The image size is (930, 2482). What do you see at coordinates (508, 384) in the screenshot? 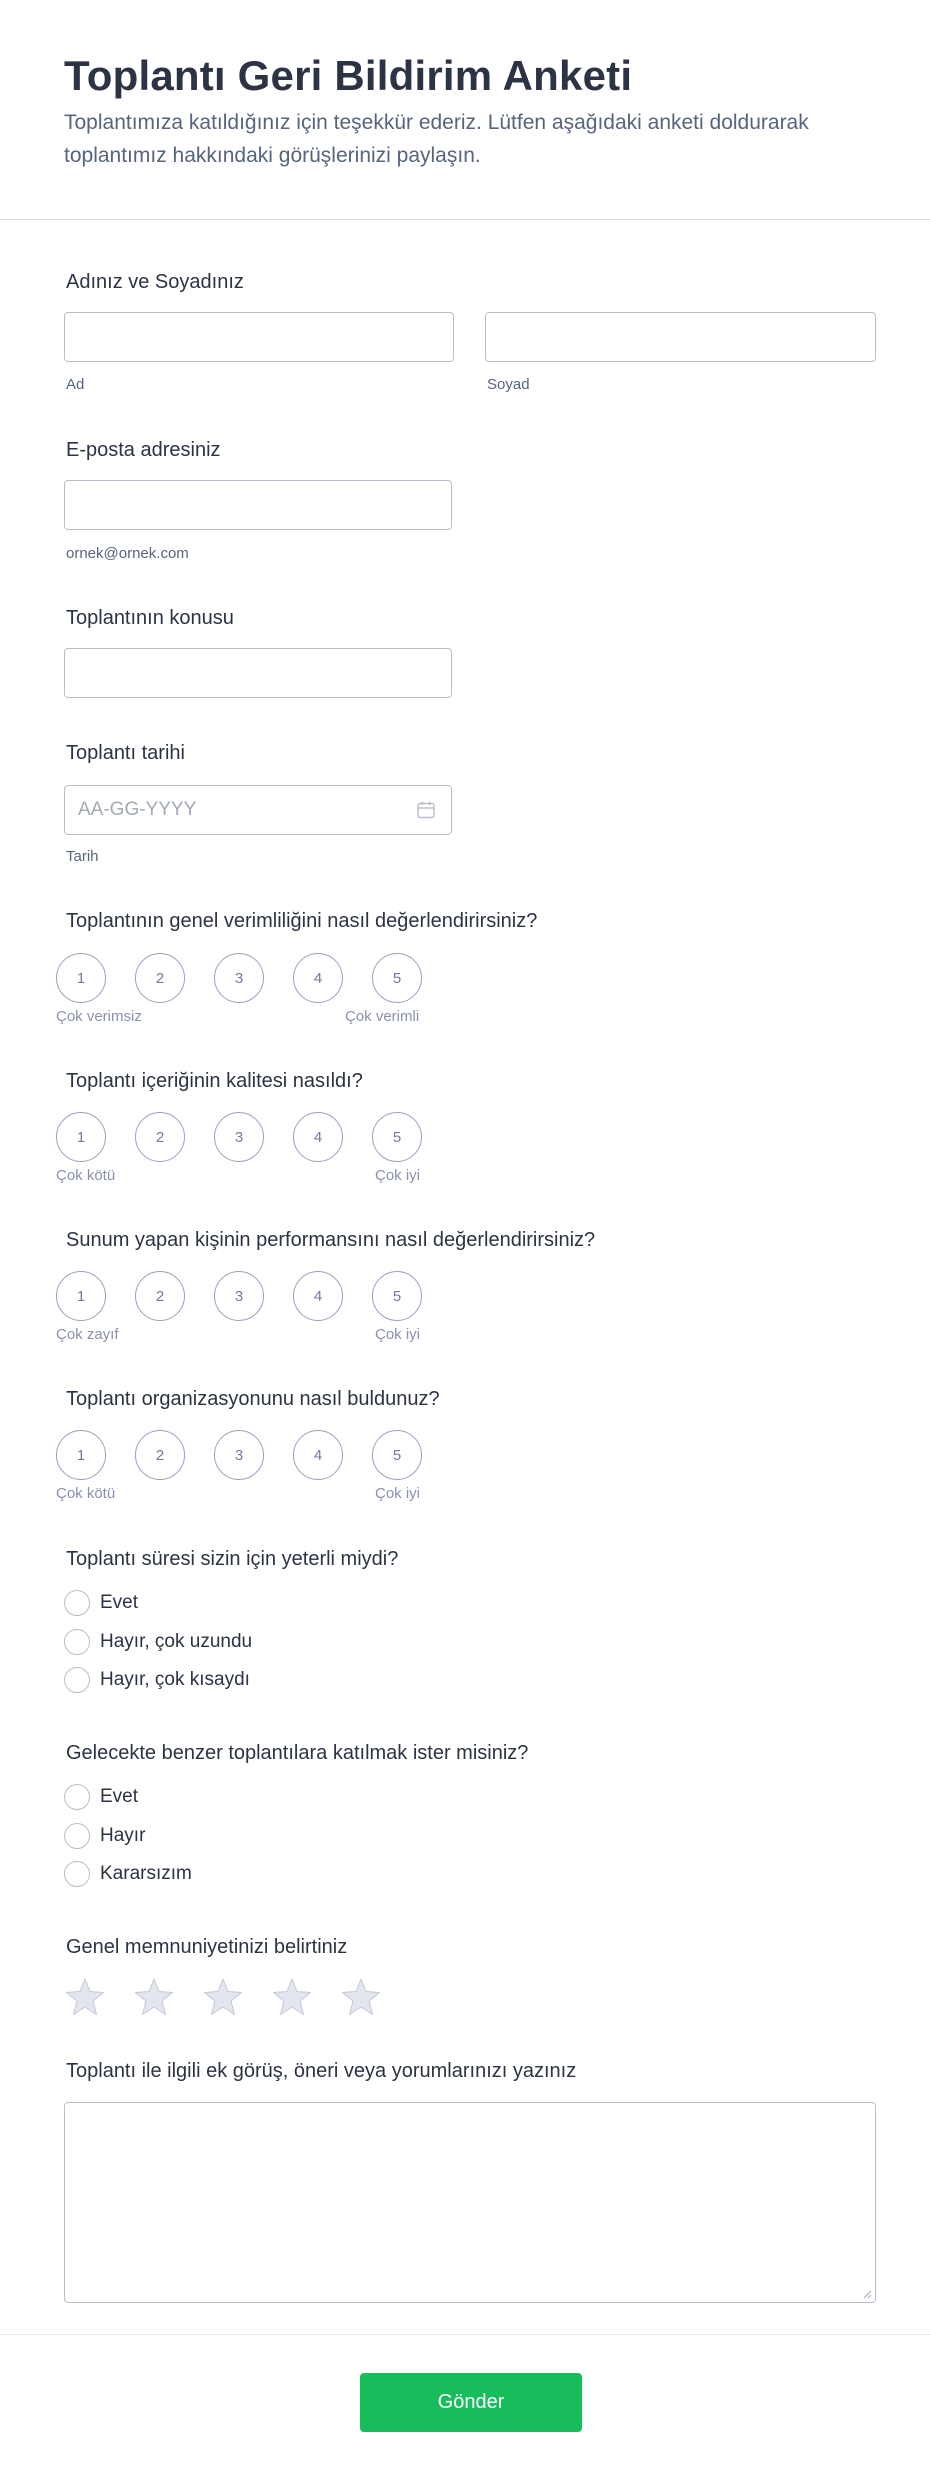
I see `last-name-sublabel: Soyad` at bounding box center [508, 384].